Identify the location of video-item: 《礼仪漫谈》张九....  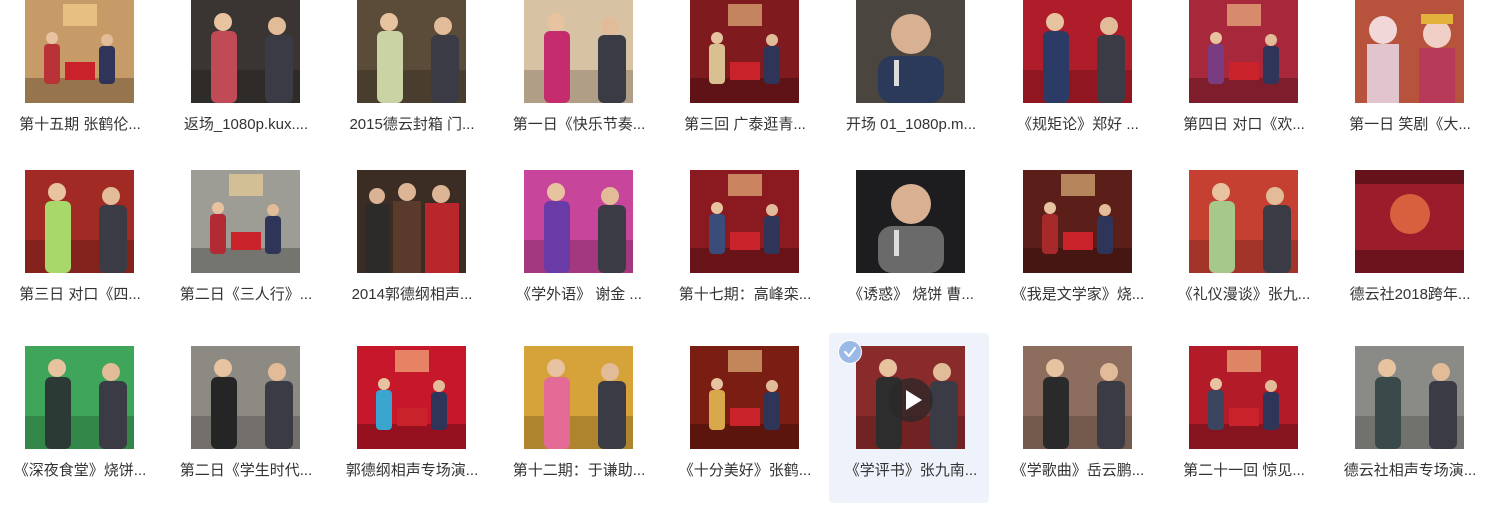
(1244, 252).